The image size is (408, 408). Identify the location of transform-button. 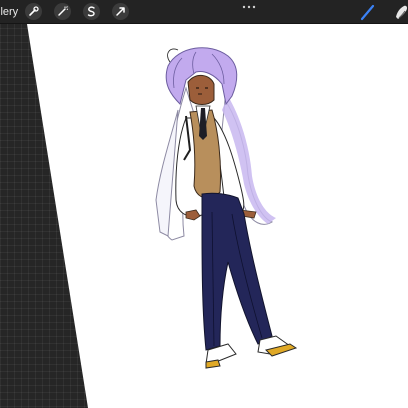
(120, 11).